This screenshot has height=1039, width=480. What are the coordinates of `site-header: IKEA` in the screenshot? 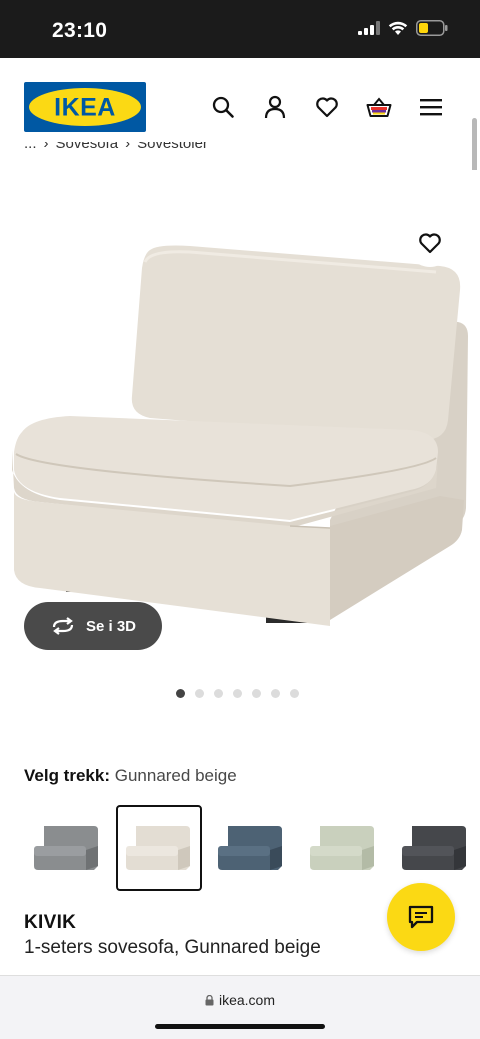 It's located at (240, 104).